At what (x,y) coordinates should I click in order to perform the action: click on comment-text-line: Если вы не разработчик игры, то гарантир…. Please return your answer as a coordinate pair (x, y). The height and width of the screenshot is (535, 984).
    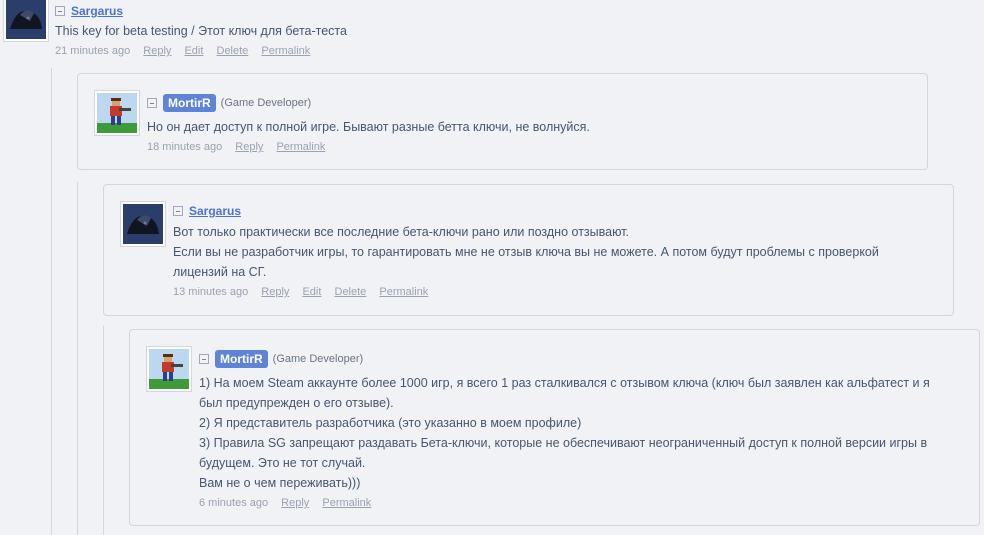
    Looking at the image, I should click on (526, 252).